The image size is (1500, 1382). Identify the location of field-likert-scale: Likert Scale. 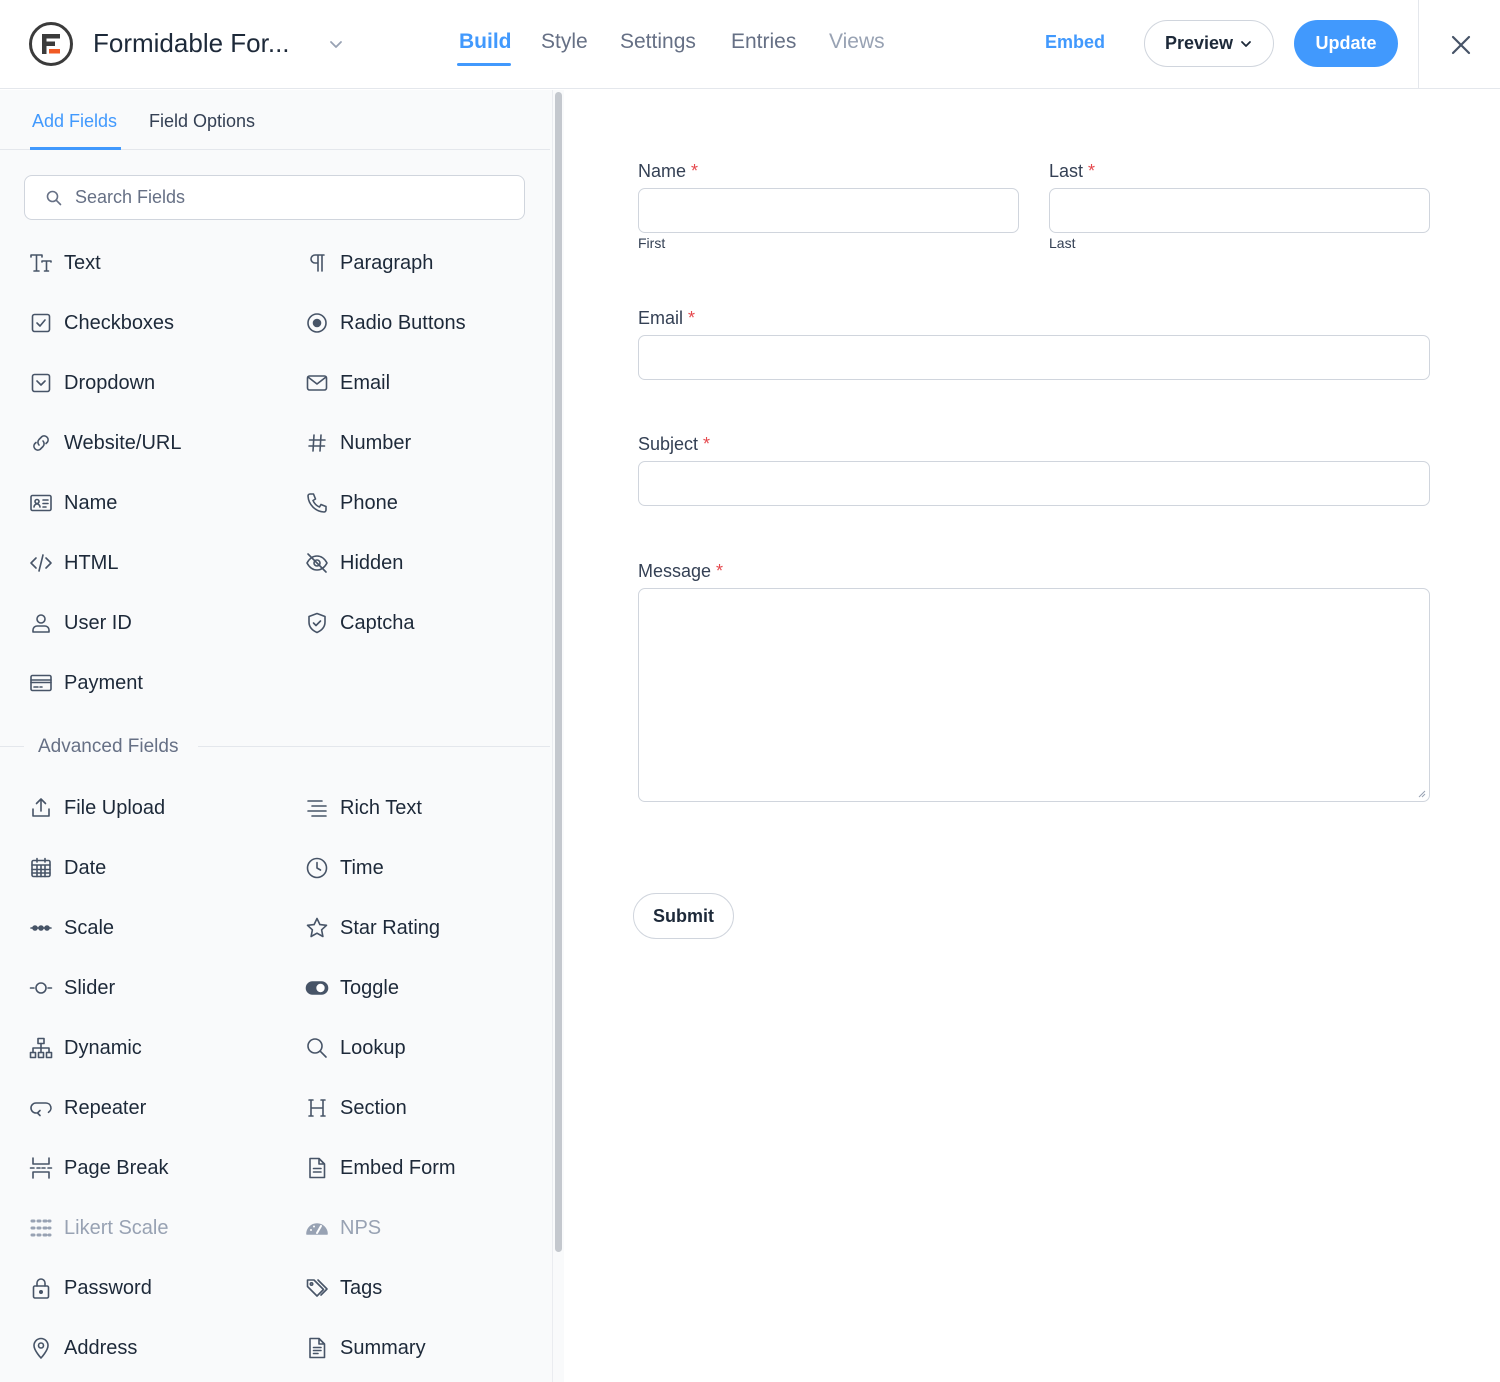
(153, 1228).